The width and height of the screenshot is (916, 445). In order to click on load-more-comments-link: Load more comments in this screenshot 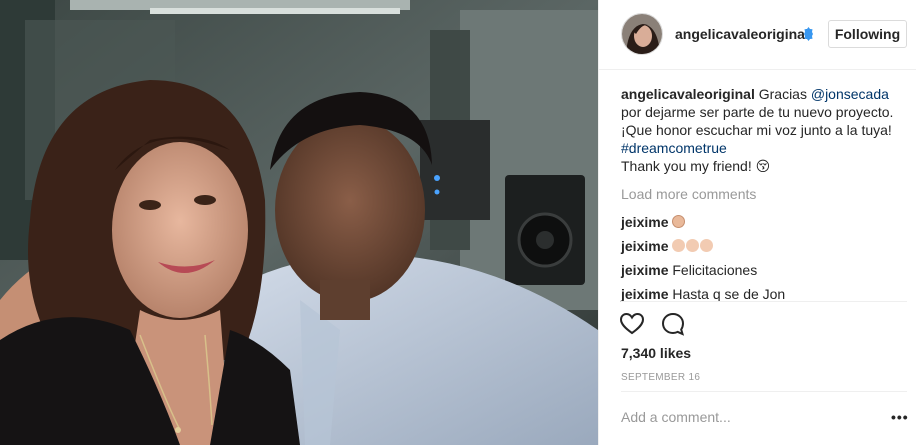, I will do `click(766, 196)`.